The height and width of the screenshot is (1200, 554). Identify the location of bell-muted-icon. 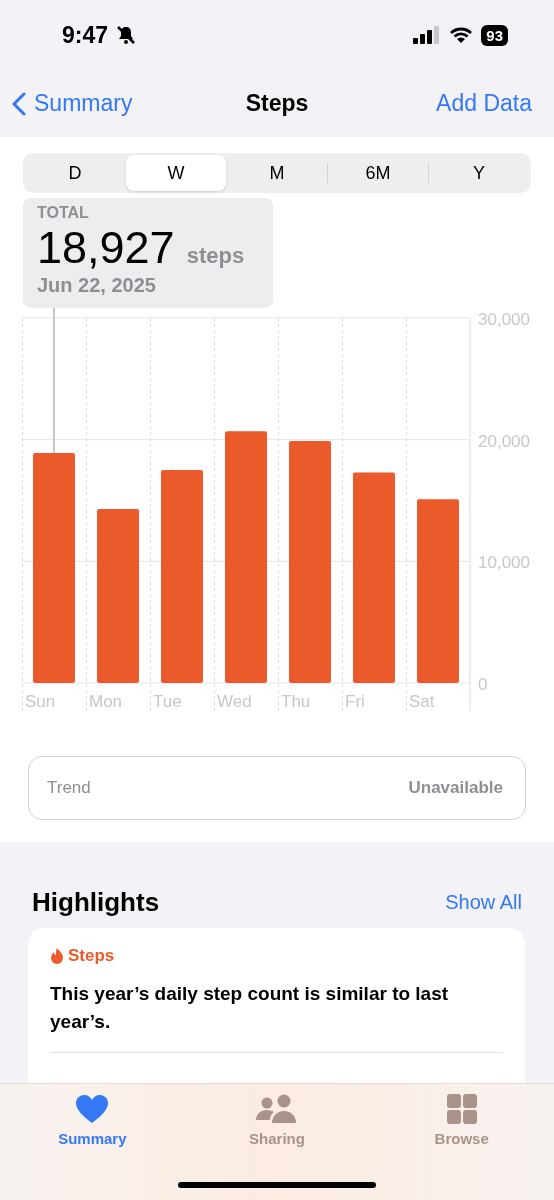
(126, 35).